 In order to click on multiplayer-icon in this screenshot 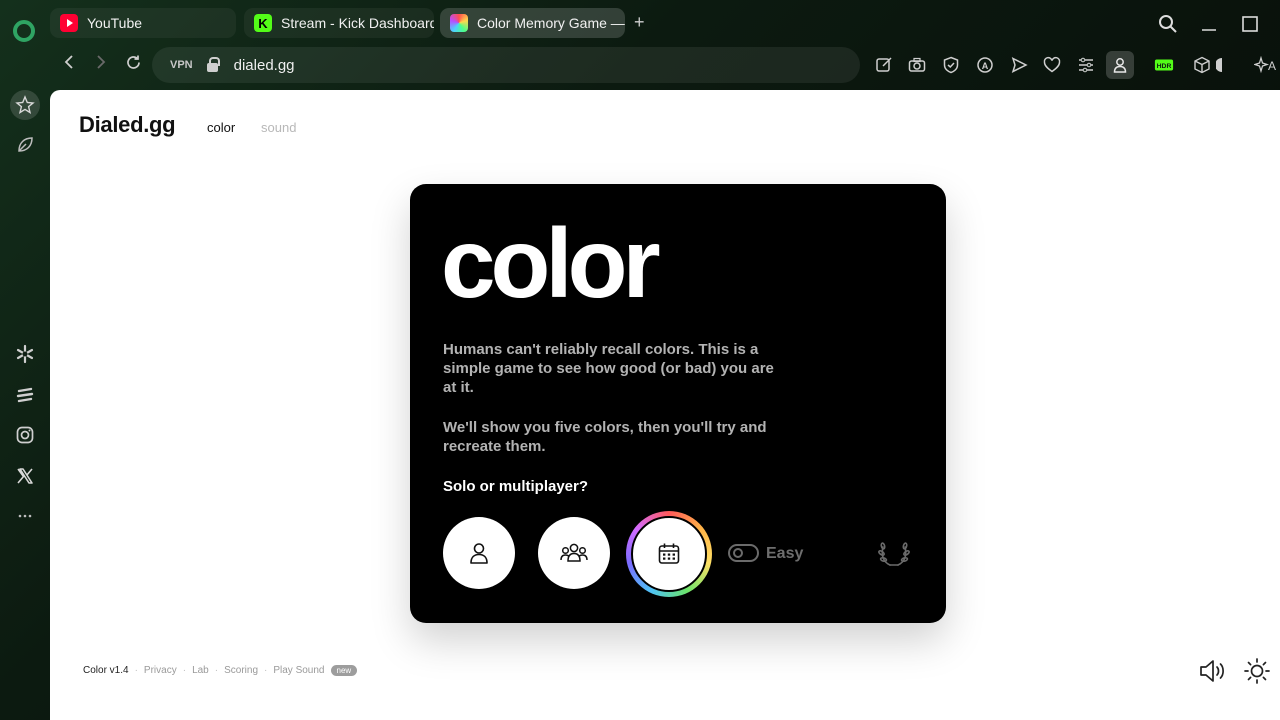, I will do `click(574, 552)`.